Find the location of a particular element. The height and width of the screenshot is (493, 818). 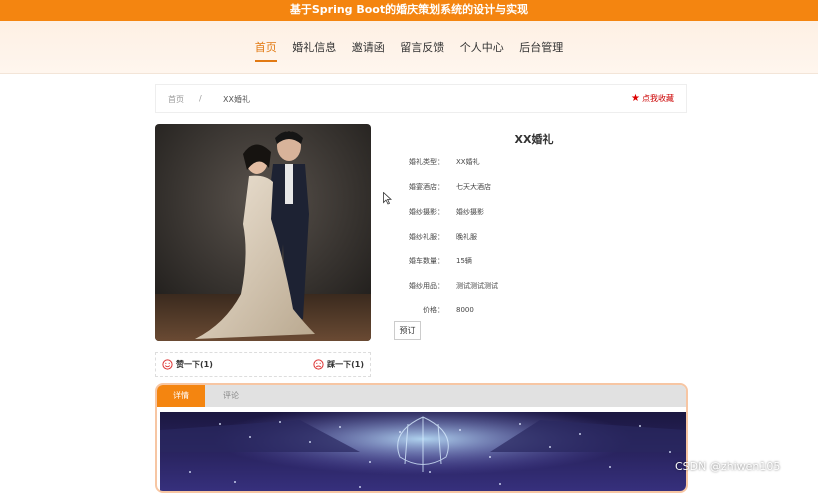

field-label: 婚纱用品： is located at coordinates (426, 286).